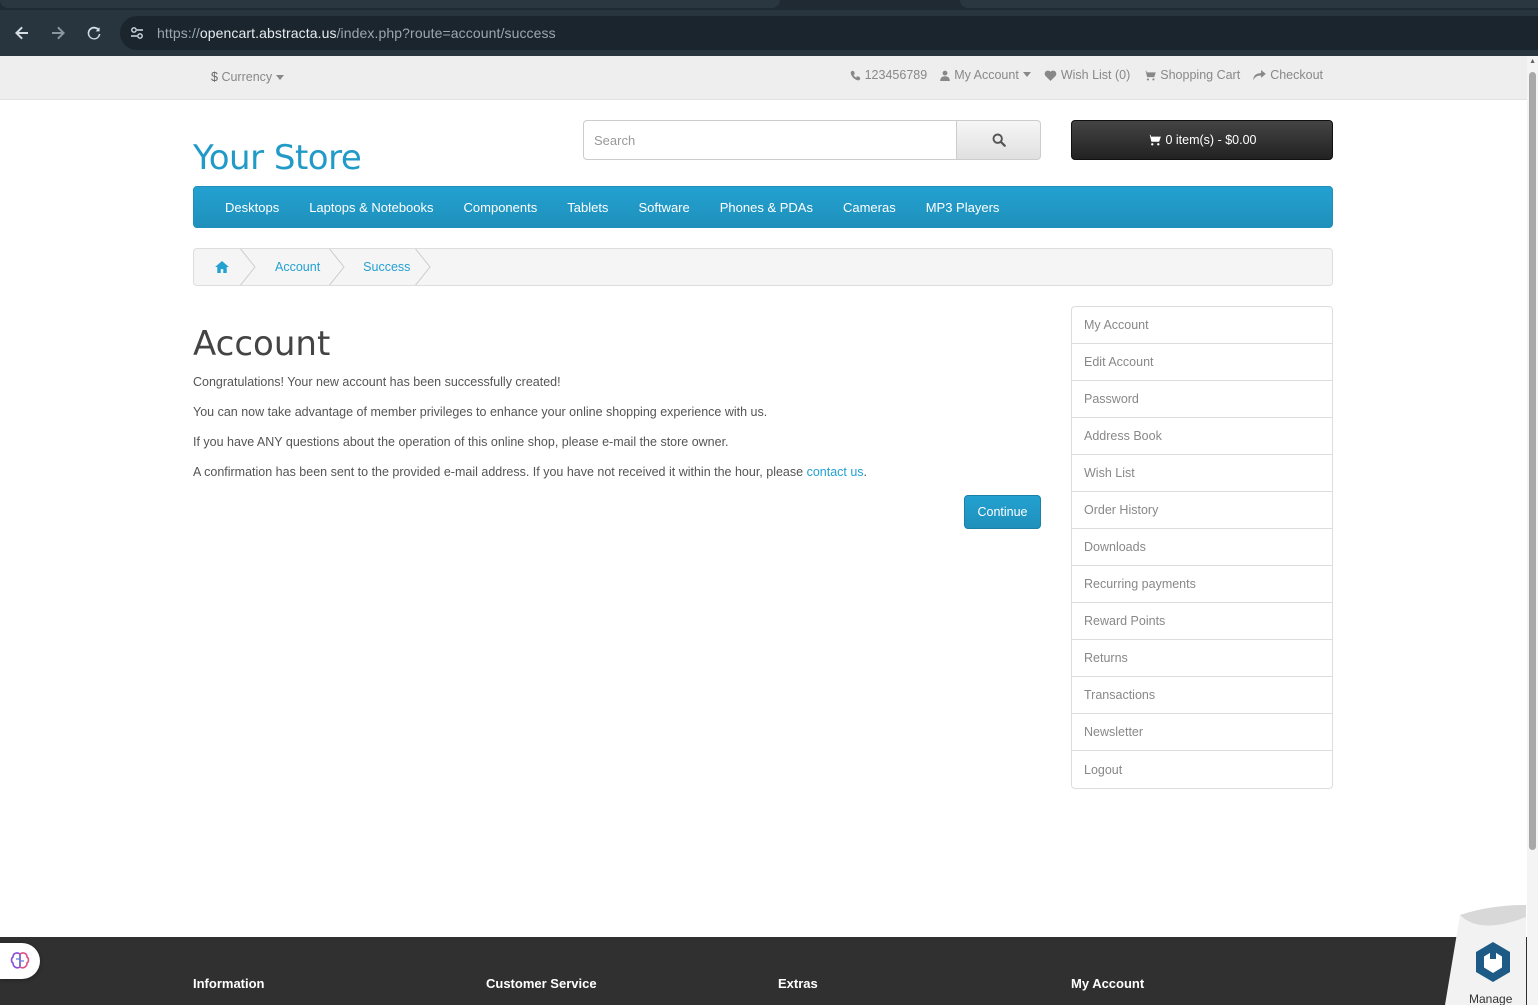  Describe the element at coordinates (214, 77) in the screenshot. I see `currency-symbol: $` at that location.